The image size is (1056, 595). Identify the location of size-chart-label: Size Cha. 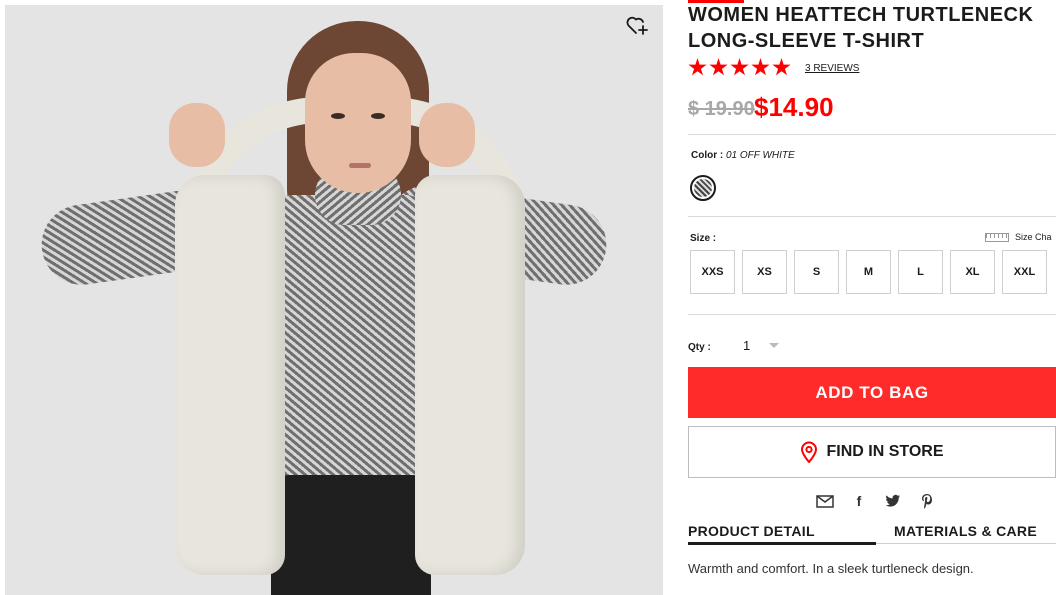
(1033, 237).